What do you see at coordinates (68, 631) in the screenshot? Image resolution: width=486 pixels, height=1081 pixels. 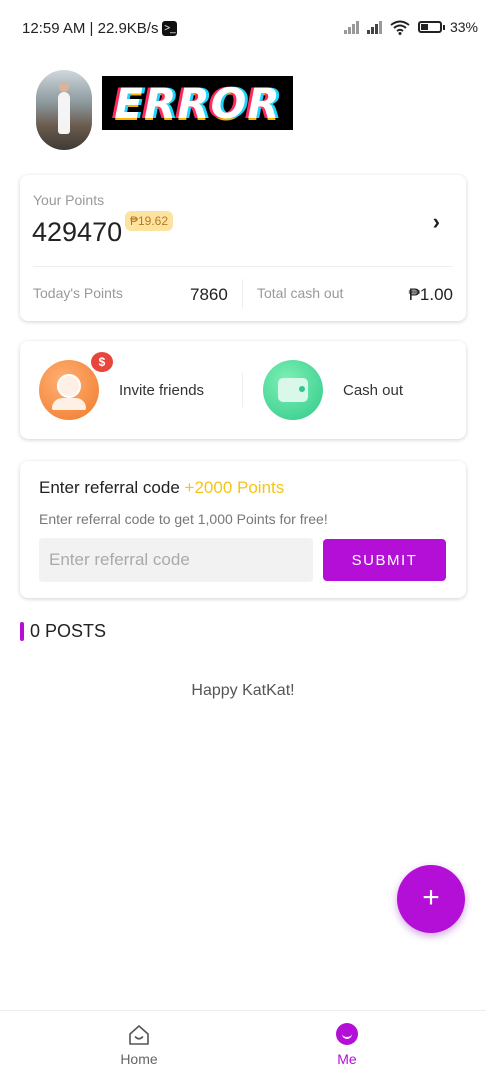 I see `posts-count: 0 POSTS` at bounding box center [68, 631].